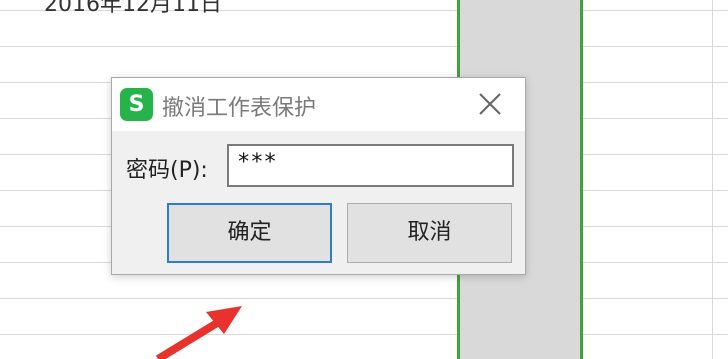  I want to click on red-arrow-icon, so click(198, 332).